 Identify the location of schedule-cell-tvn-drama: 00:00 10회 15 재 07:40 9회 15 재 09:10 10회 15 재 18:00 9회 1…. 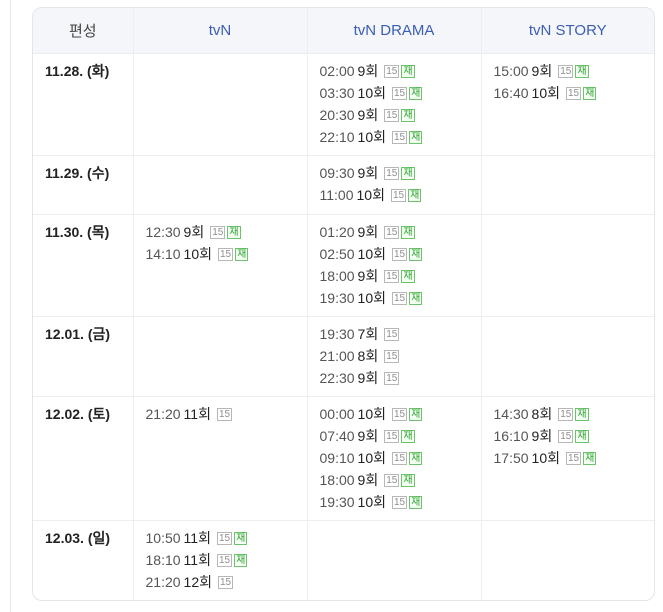
(393, 458).